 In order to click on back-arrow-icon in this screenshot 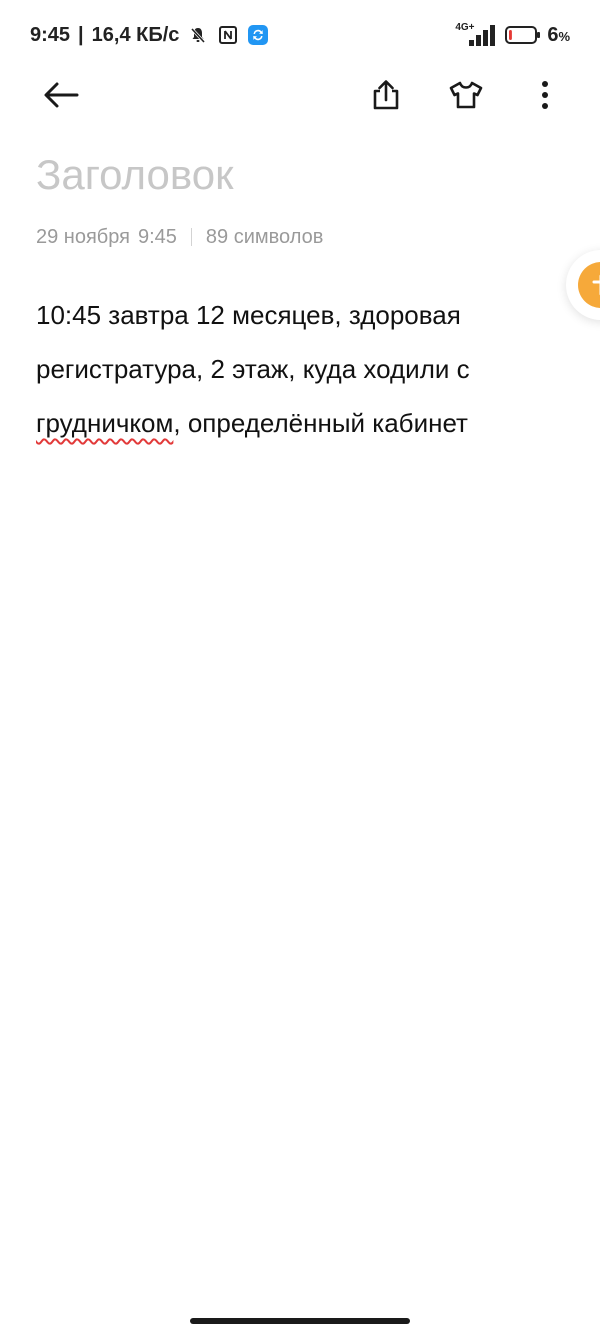, I will do `click(61, 95)`.